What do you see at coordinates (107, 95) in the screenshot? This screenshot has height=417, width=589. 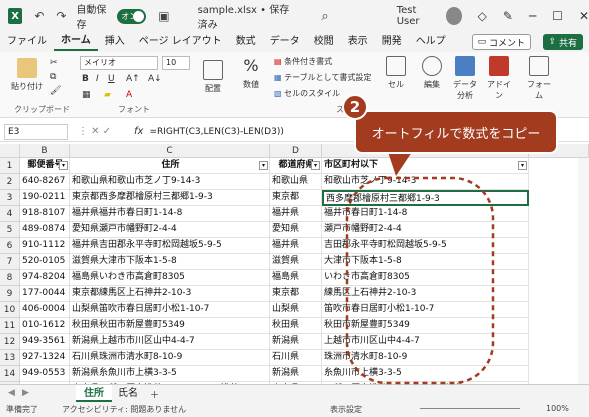 I see `fill-color-icon: ▰` at bounding box center [107, 95].